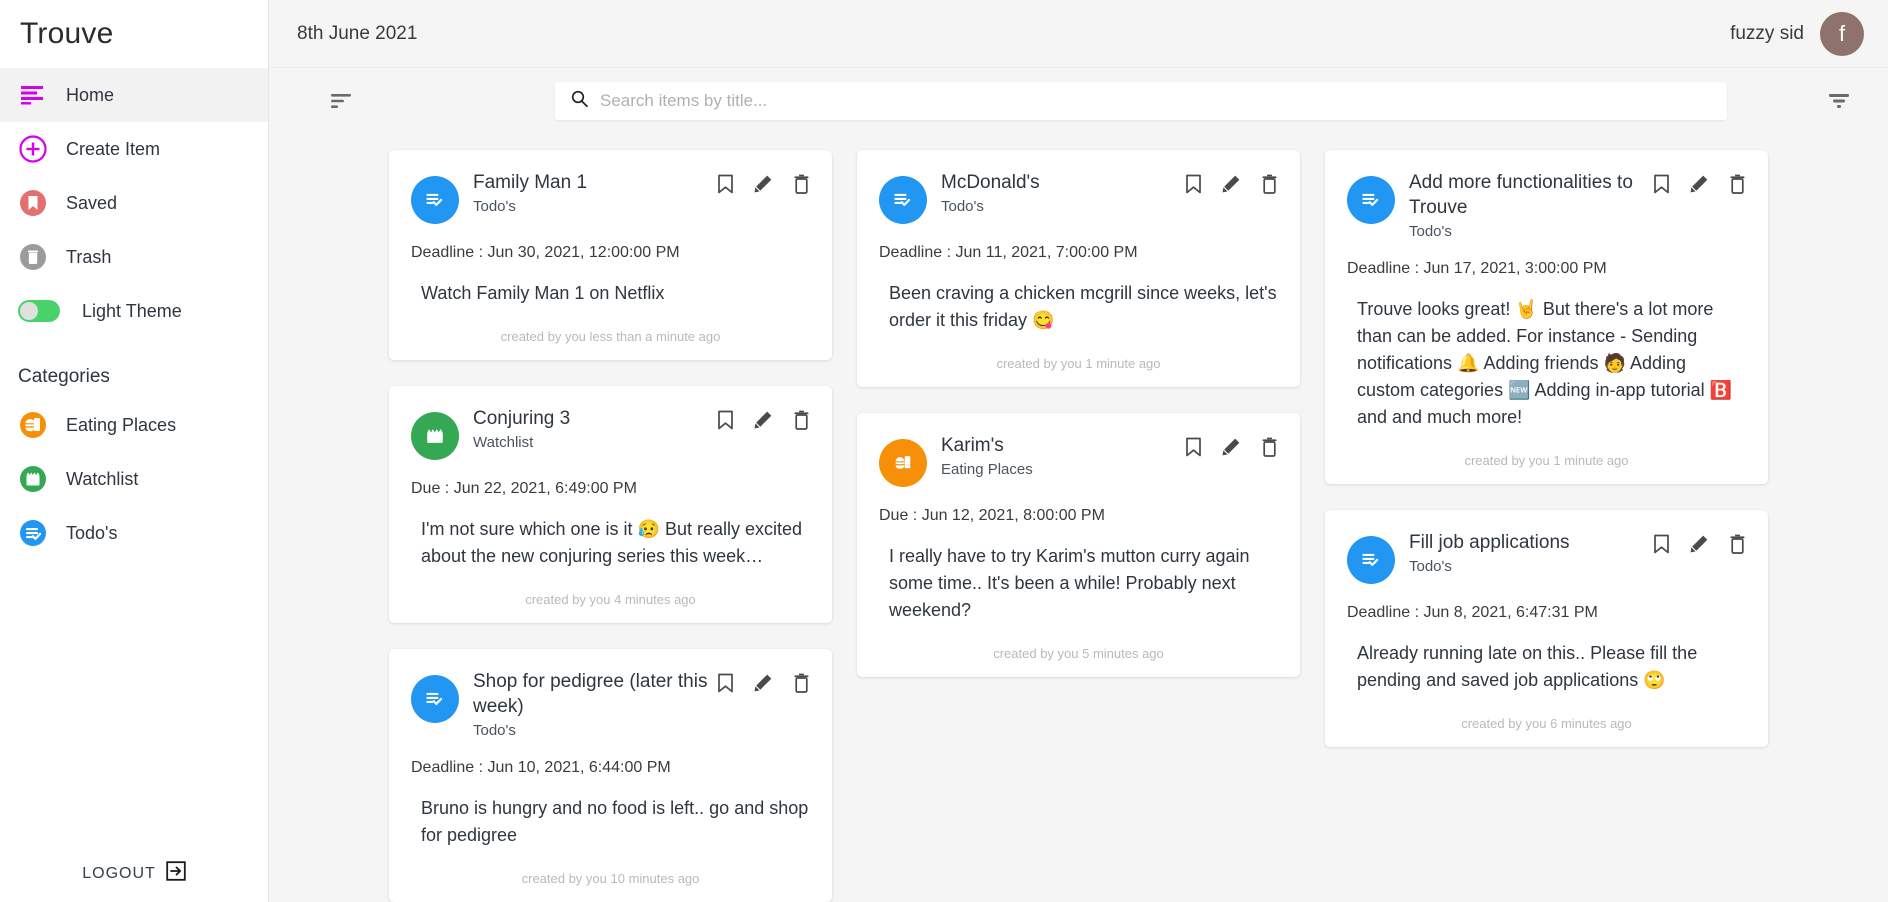  What do you see at coordinates (1078, 363) in the screenshot?
I see `card-footer: created by you 1 minute ago` at bounding box center [1078, 363].